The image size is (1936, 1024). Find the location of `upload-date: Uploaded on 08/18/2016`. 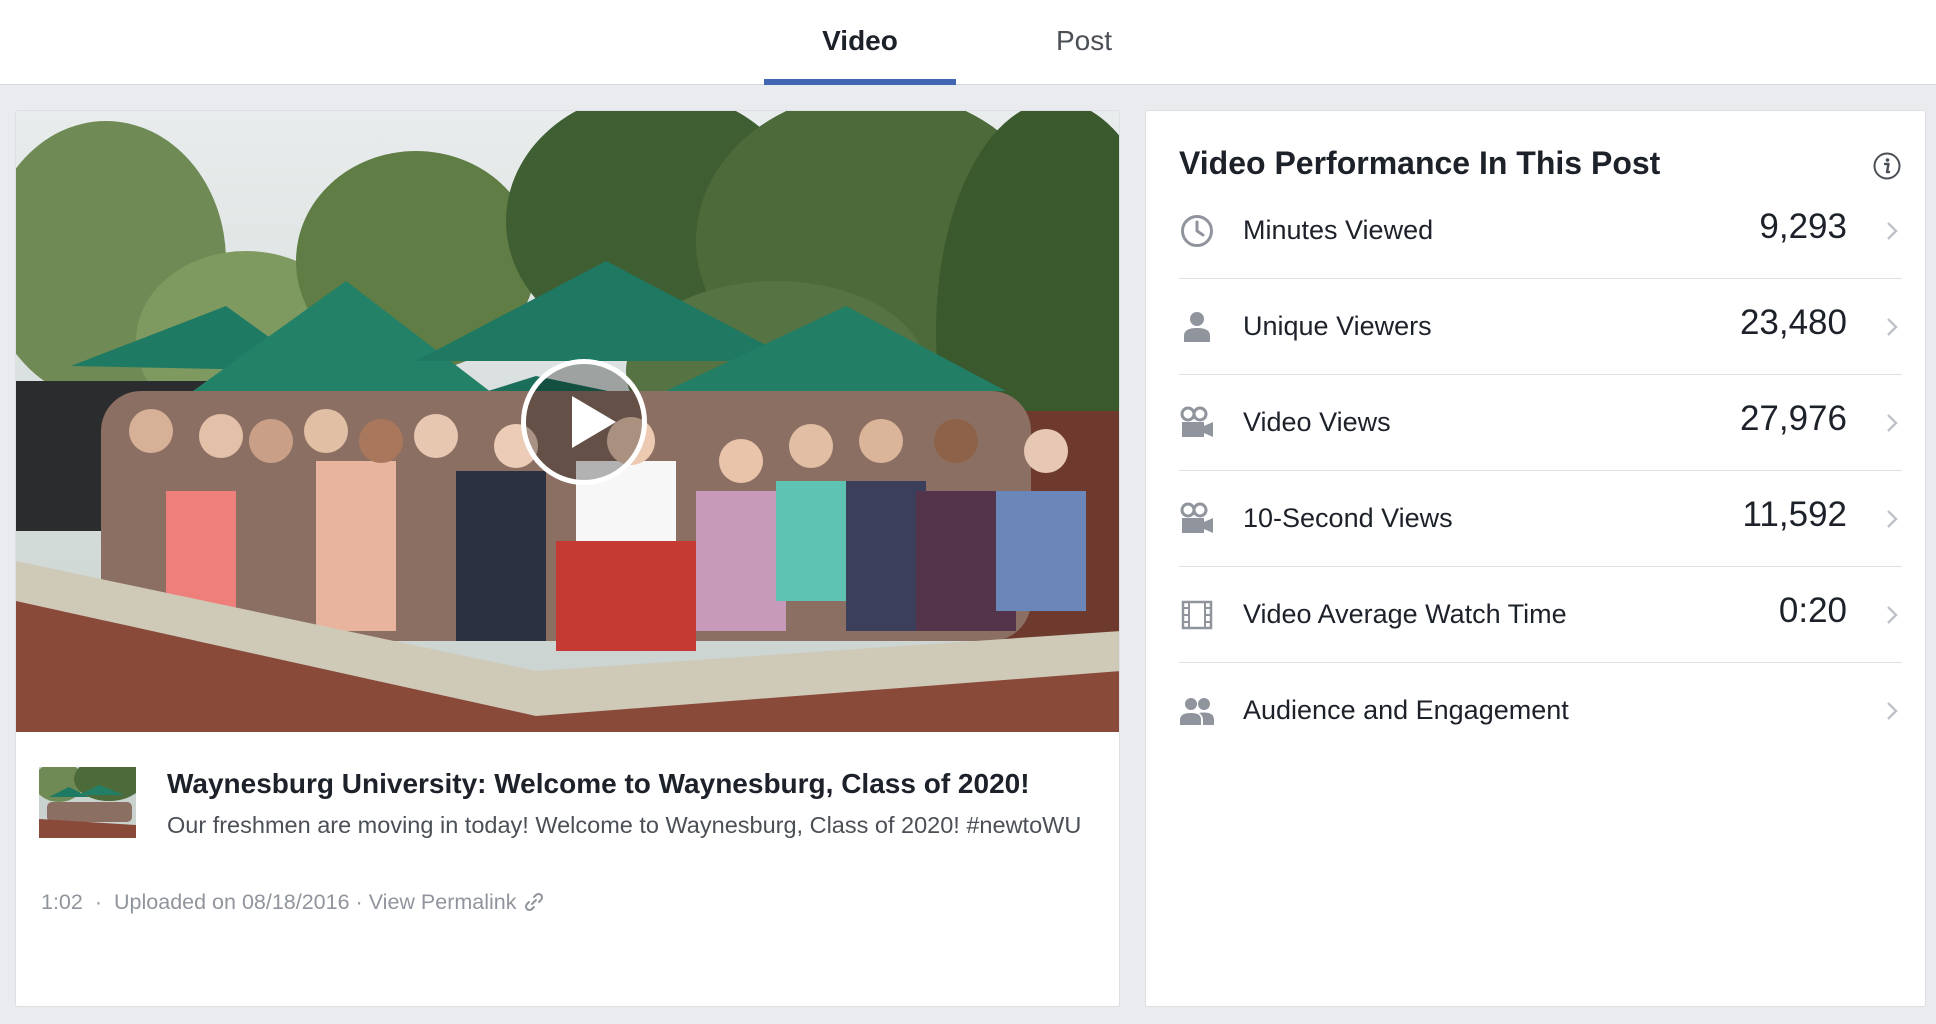

upload-date: Uploaded on 08/18/2016 is located at coordinates (232, 901).